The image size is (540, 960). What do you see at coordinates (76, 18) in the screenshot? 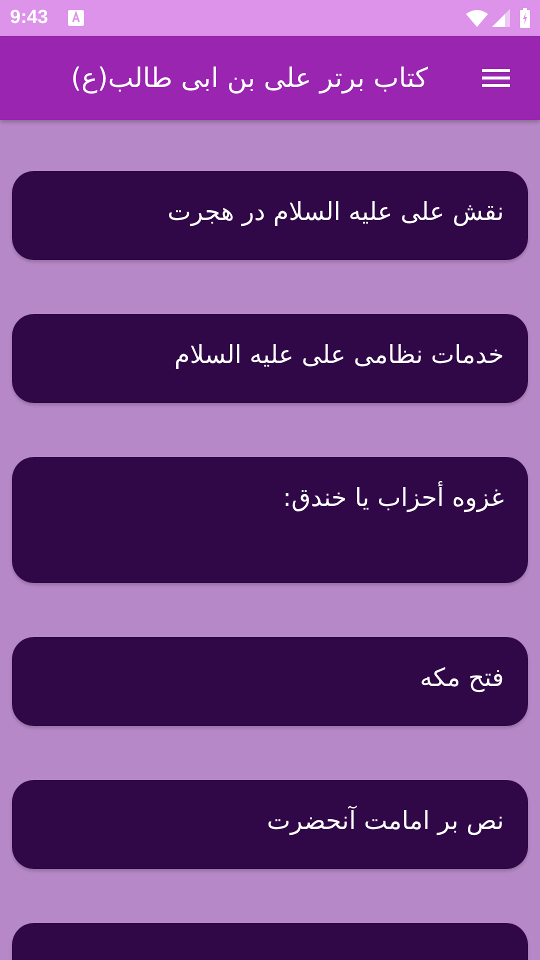
I see `notification-icon` at bounding box center [76, 18].